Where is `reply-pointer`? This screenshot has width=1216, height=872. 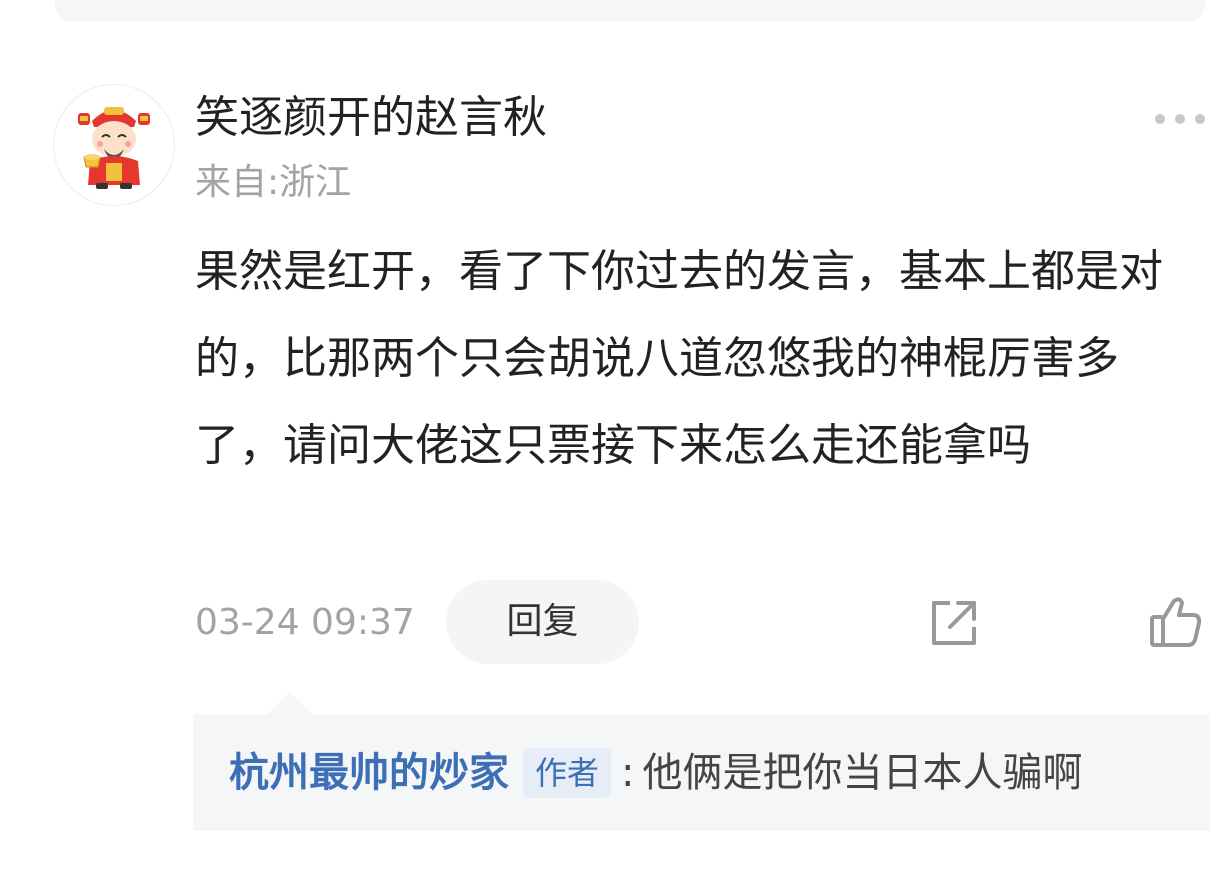 reply-pointer is located at coordinates (290, 703).